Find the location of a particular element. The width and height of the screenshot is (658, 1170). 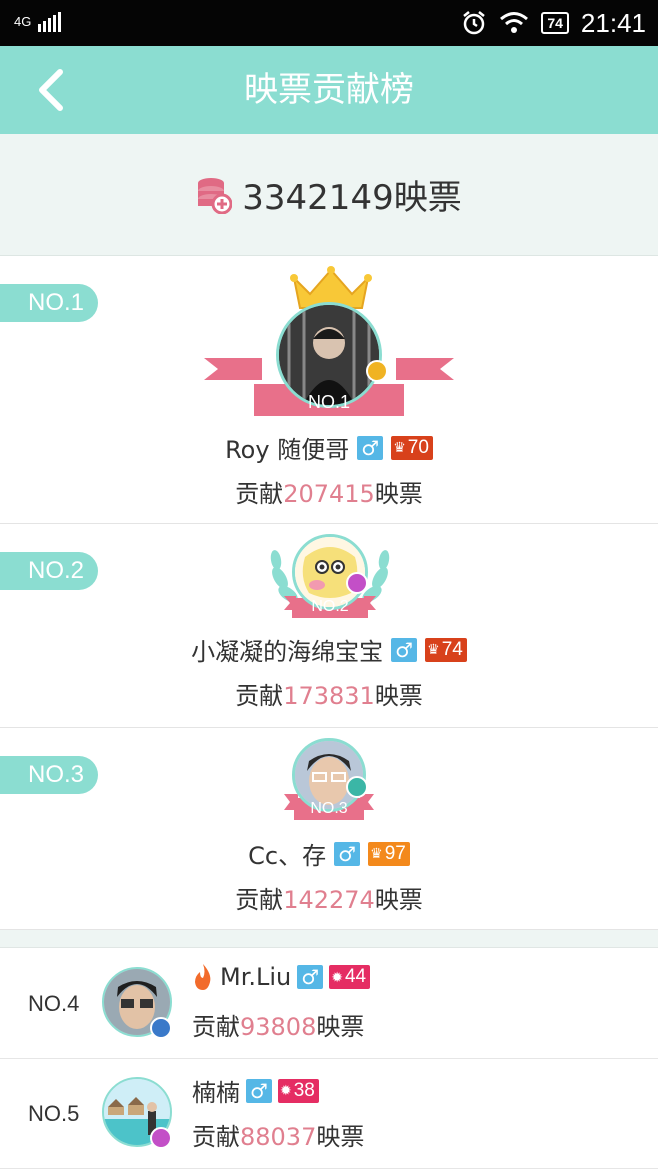

user-name: 楠楠 is located at coordinates (216, 1093).